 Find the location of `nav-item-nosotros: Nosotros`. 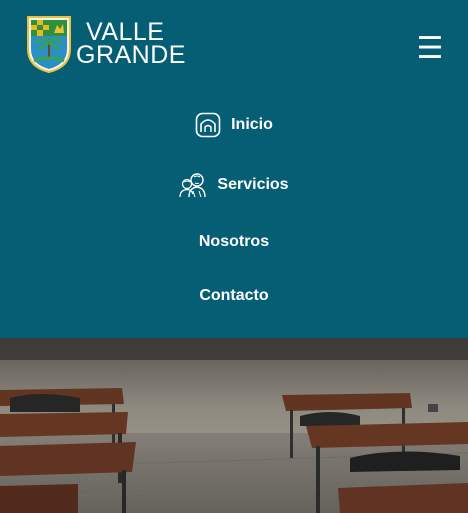

nav-item-nosotros: Nosotros is located at coordinates (234, 242).